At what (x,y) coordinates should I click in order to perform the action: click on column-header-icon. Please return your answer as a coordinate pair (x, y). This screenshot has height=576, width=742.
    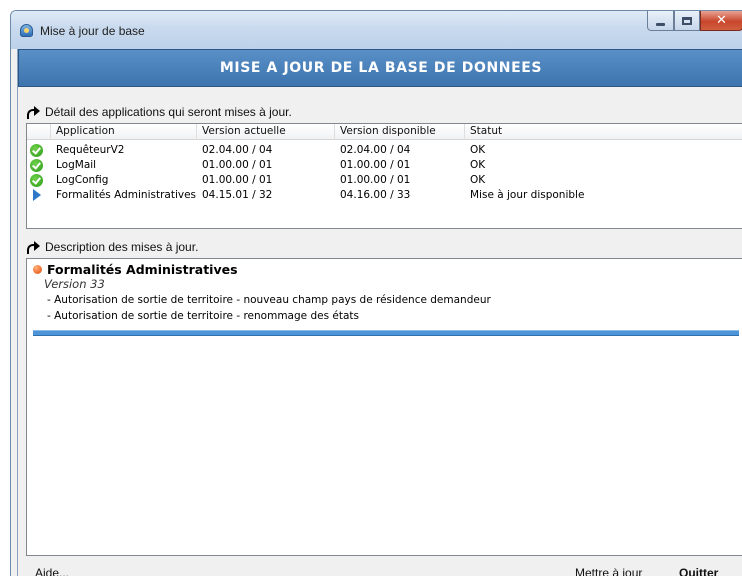
    Looking at the image, I should click on (39, 132).